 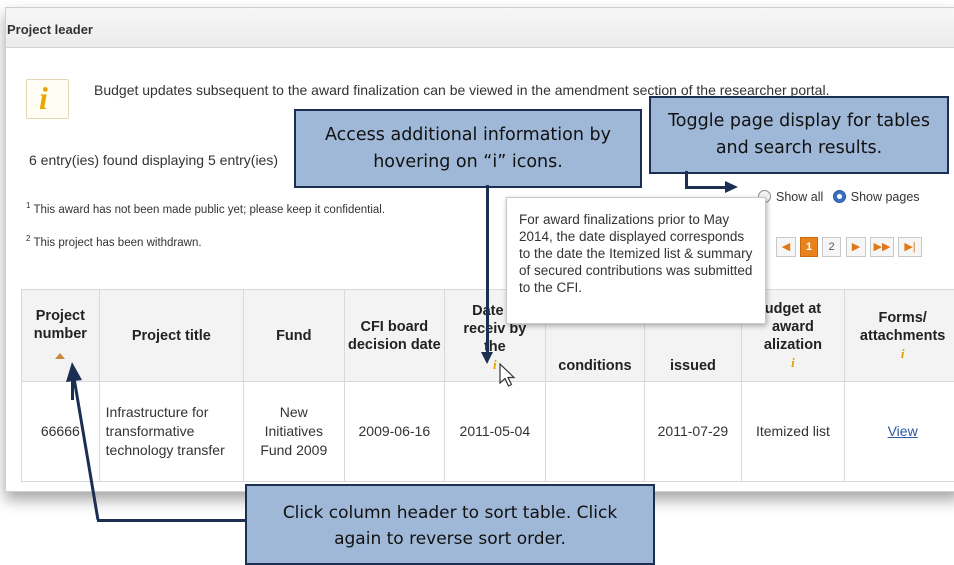 I want to click on cell-date-received: 2011-05-04, so click(x=495, y=432).